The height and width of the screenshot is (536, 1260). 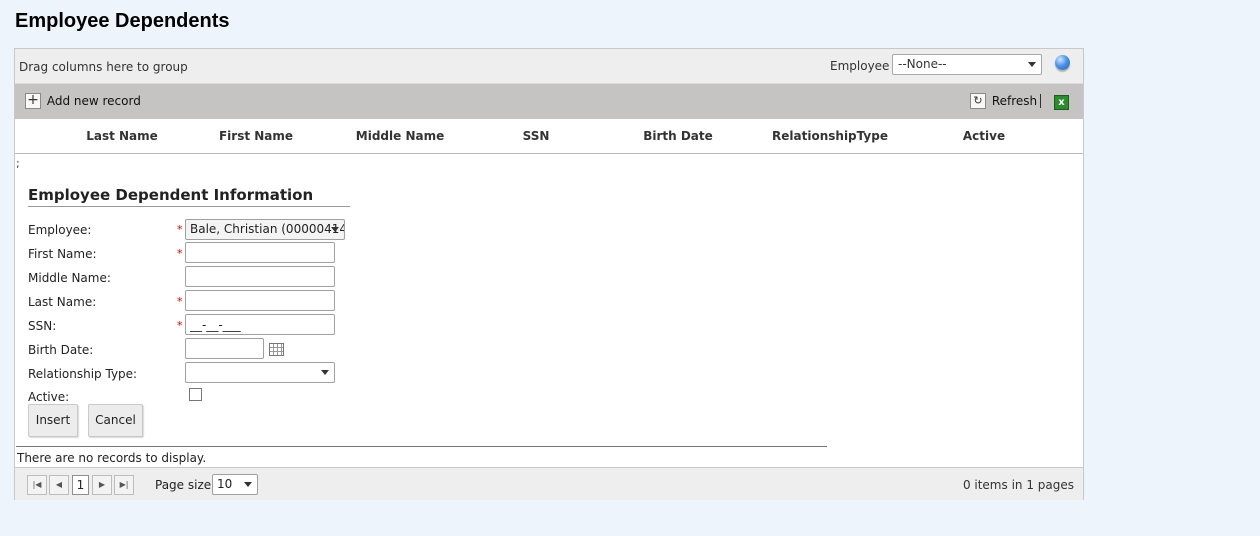 I want to click on grid-toolbar: + Add new record ↻ Refresh x, so click(x=549, y=101).